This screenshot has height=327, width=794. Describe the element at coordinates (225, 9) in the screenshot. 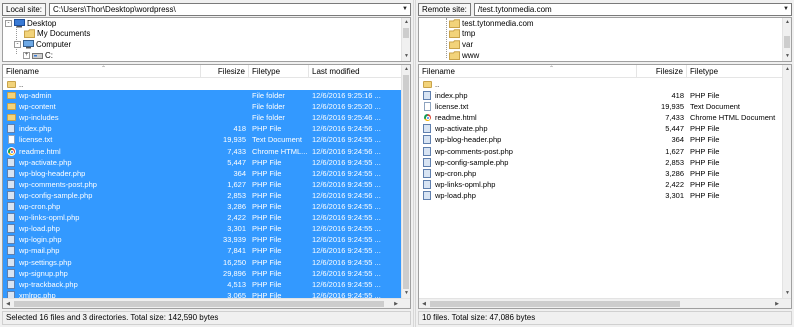

I see `local-site-path: C:\Users\Thor\Desktop\wordpress\` at that location.